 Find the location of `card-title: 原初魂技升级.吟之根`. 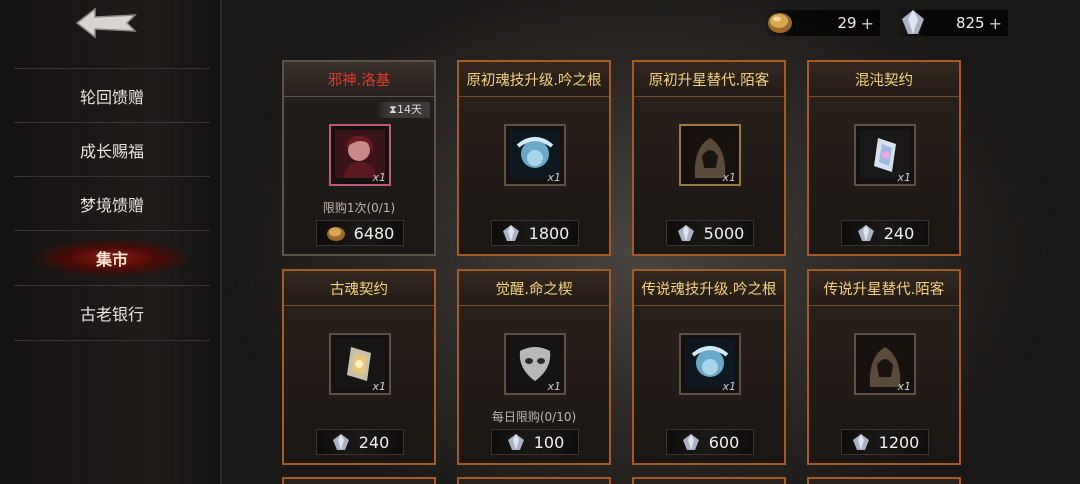

card-title: 原初魂技升级.吟之根 is located at coordinates (534, 79).